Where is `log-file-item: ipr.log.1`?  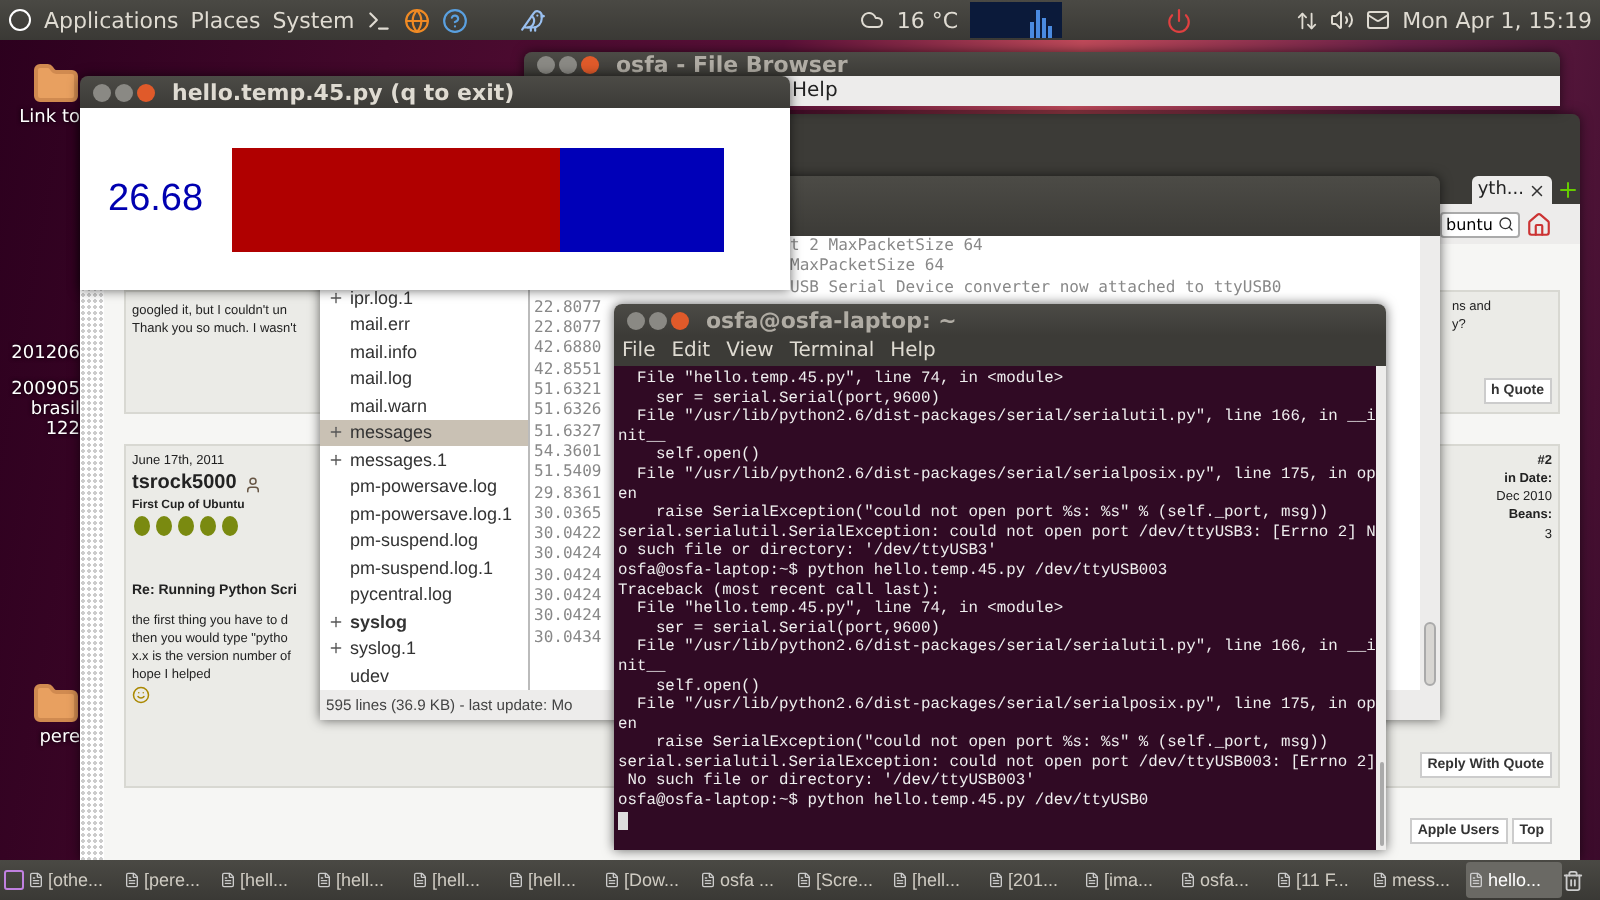 log-file-item: ipr.log.1 is located at coordinates (424, 297).